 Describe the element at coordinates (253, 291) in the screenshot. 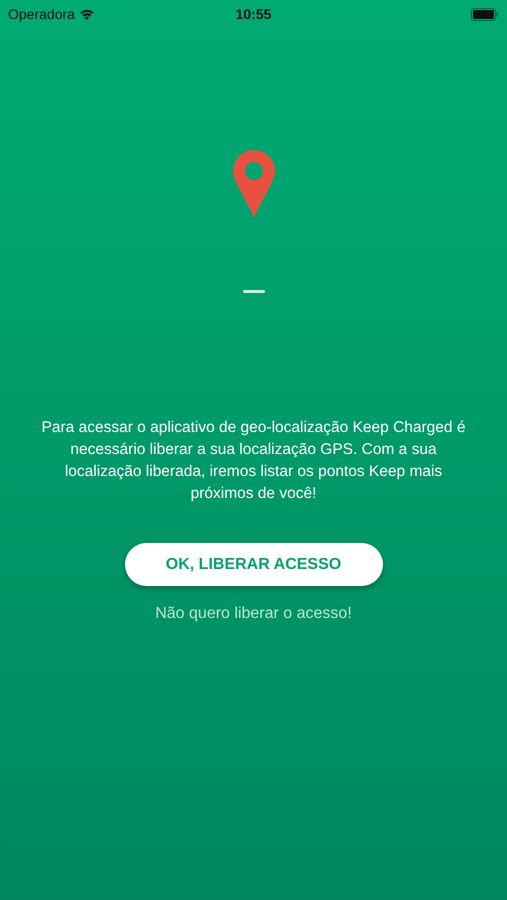

I see `dash-icon` at that location.